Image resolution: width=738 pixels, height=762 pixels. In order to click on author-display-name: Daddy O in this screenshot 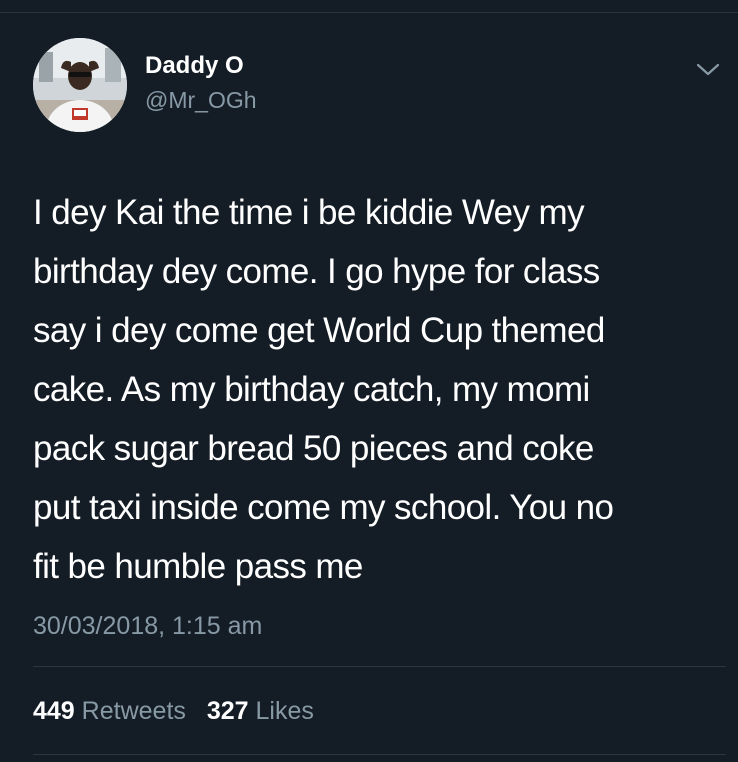, I will do `click(194, 66)`.